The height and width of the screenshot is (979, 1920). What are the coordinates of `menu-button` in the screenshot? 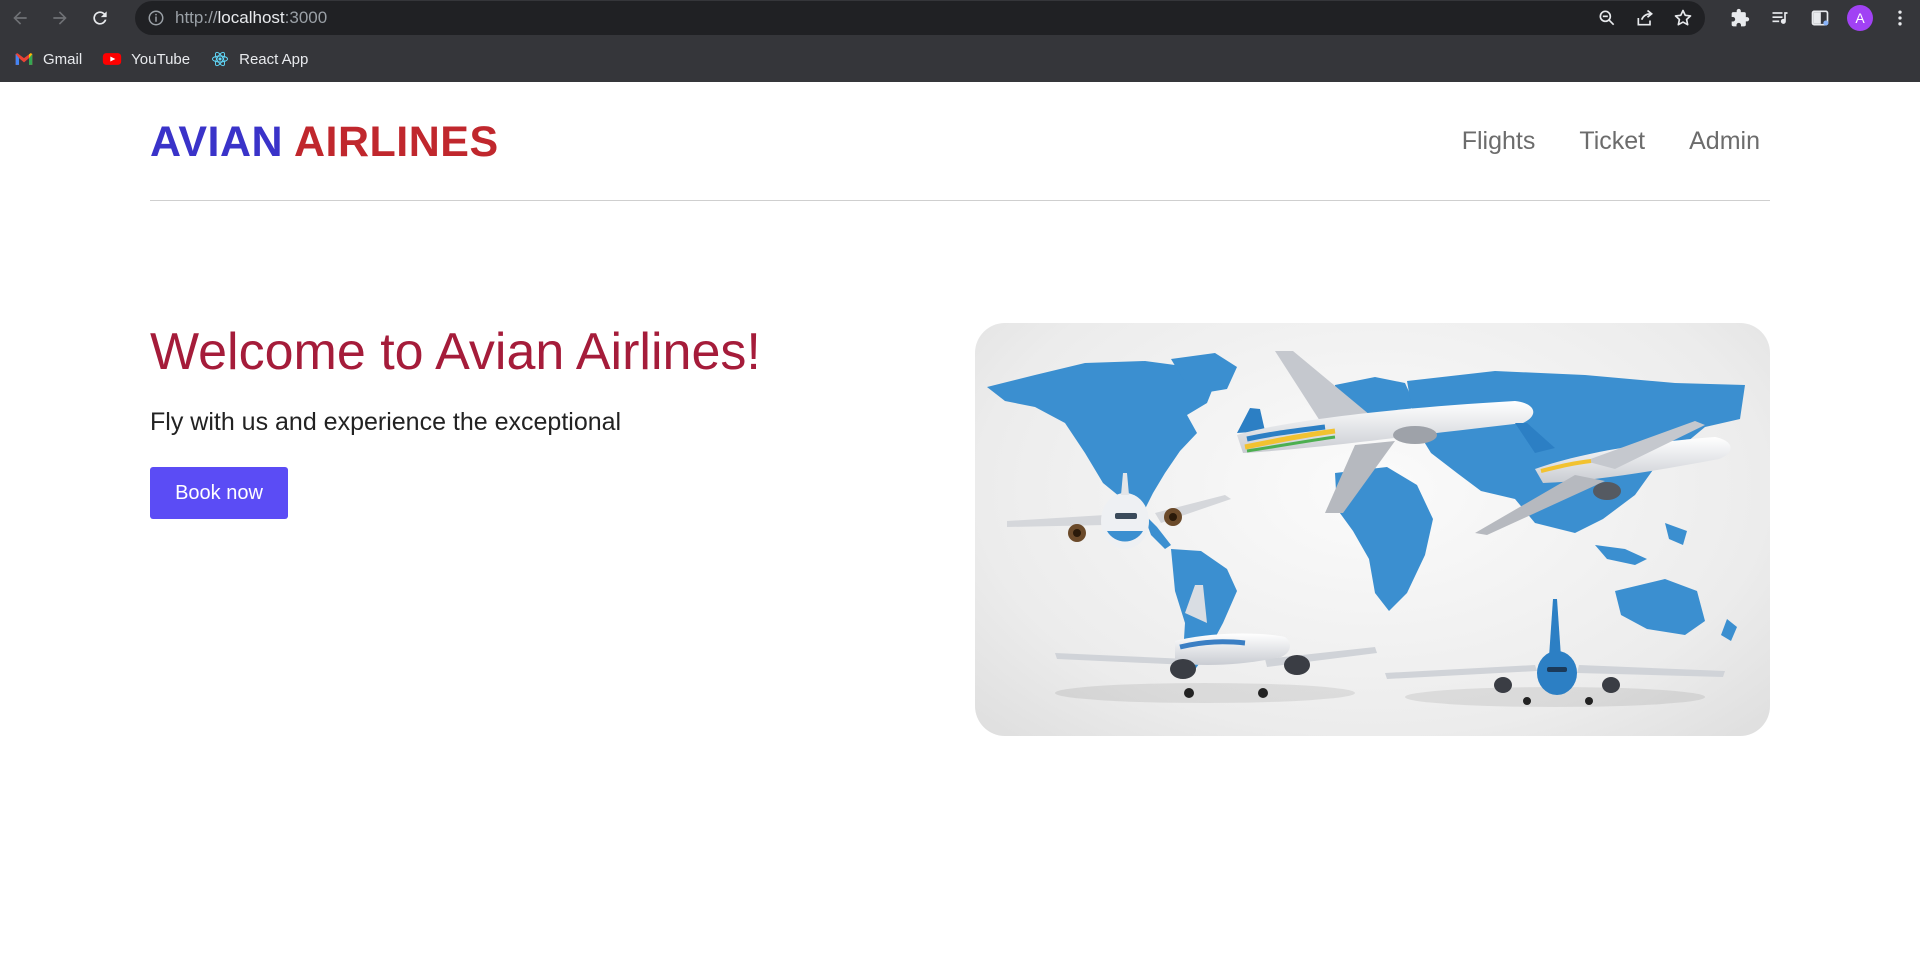 It's located at (1900, 18).